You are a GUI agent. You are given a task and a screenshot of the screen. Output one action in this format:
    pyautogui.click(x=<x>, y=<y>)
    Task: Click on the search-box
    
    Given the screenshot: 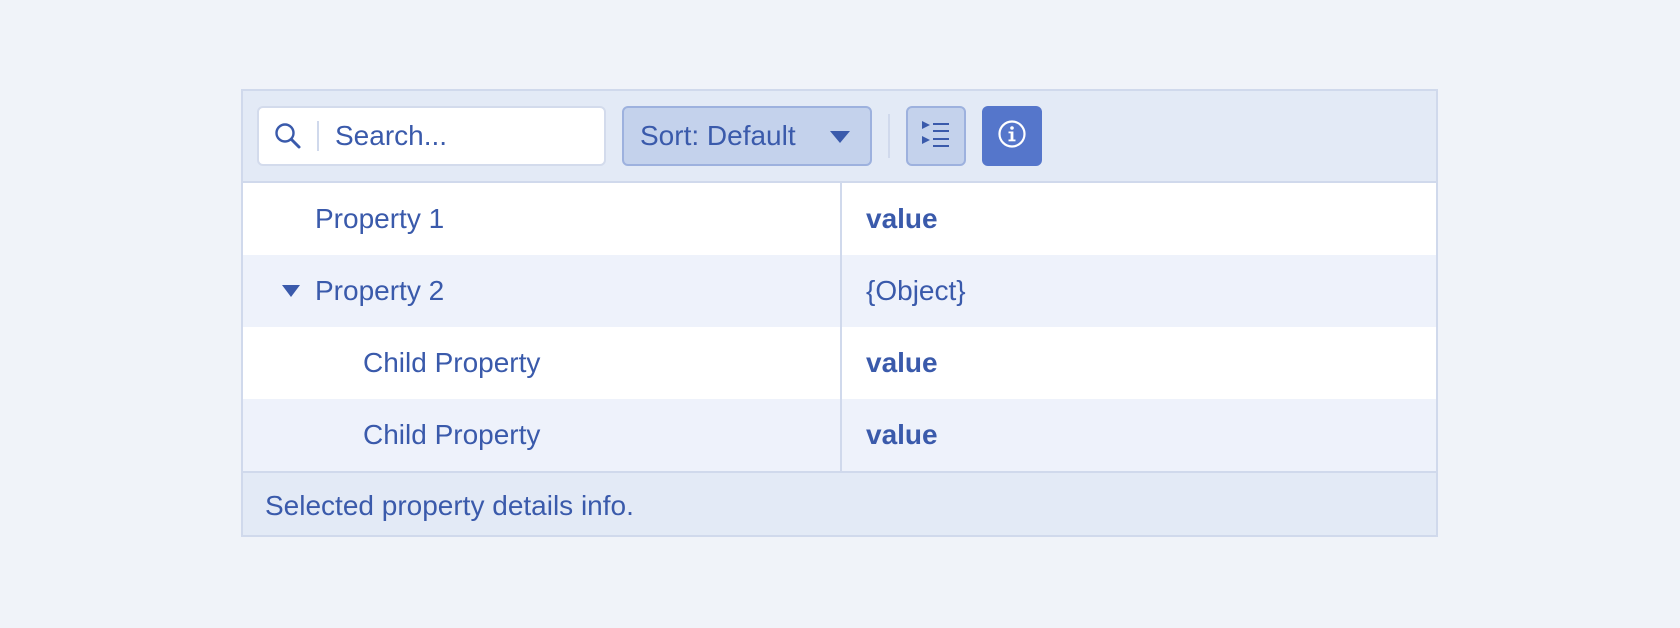 What is the action you would take?
    pyautogui.click(x=431, y=136)
    